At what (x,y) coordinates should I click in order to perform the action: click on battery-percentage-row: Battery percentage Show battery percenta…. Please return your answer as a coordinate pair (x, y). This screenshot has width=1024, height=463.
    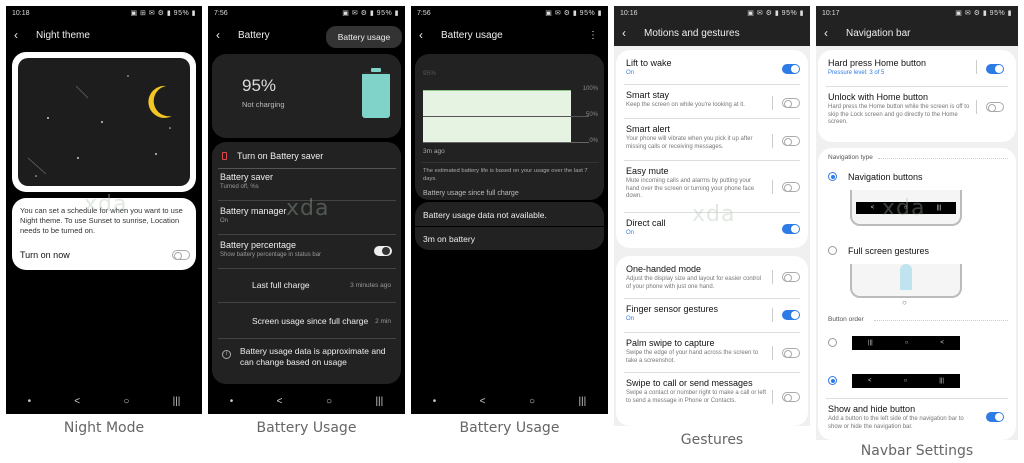
    Looking at the image, I should click on (295, 250).